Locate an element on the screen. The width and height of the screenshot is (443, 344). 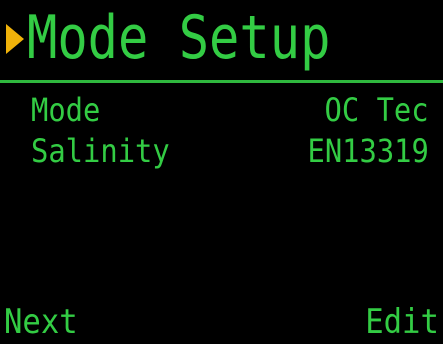
setting-label-salinity: Salinity is located at coordinates (100, 151).